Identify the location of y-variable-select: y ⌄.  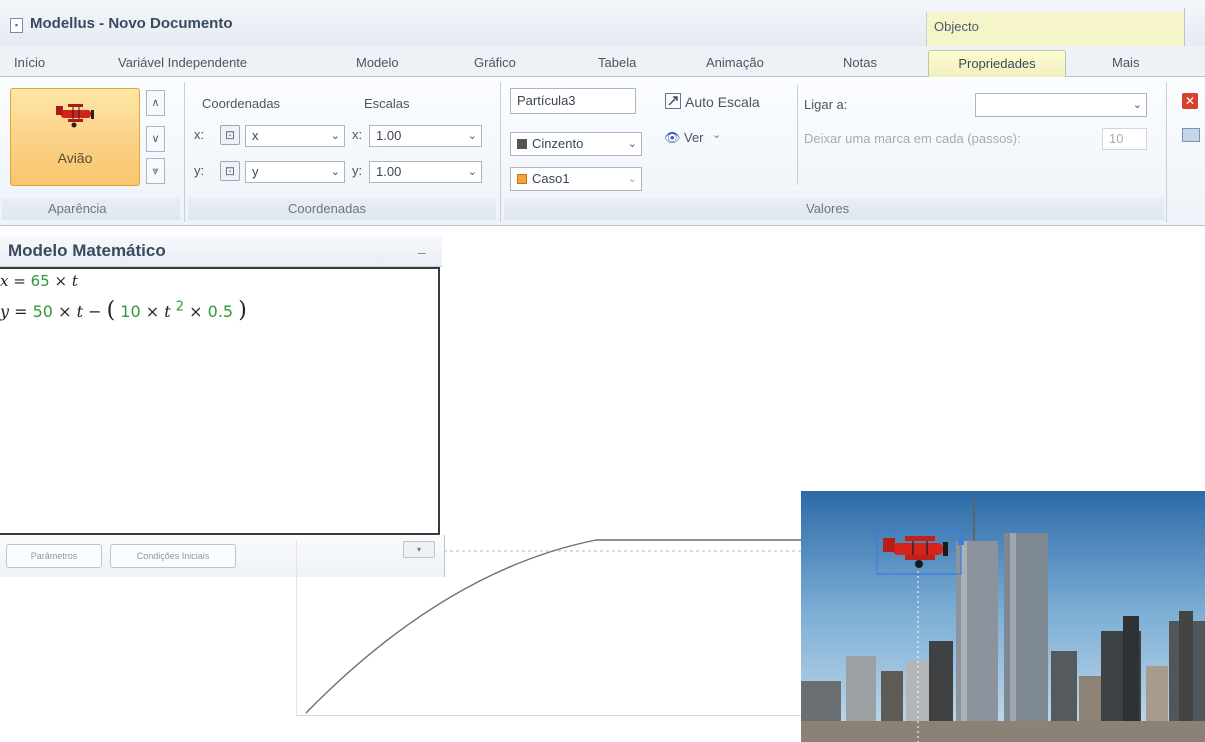
(295, 172).